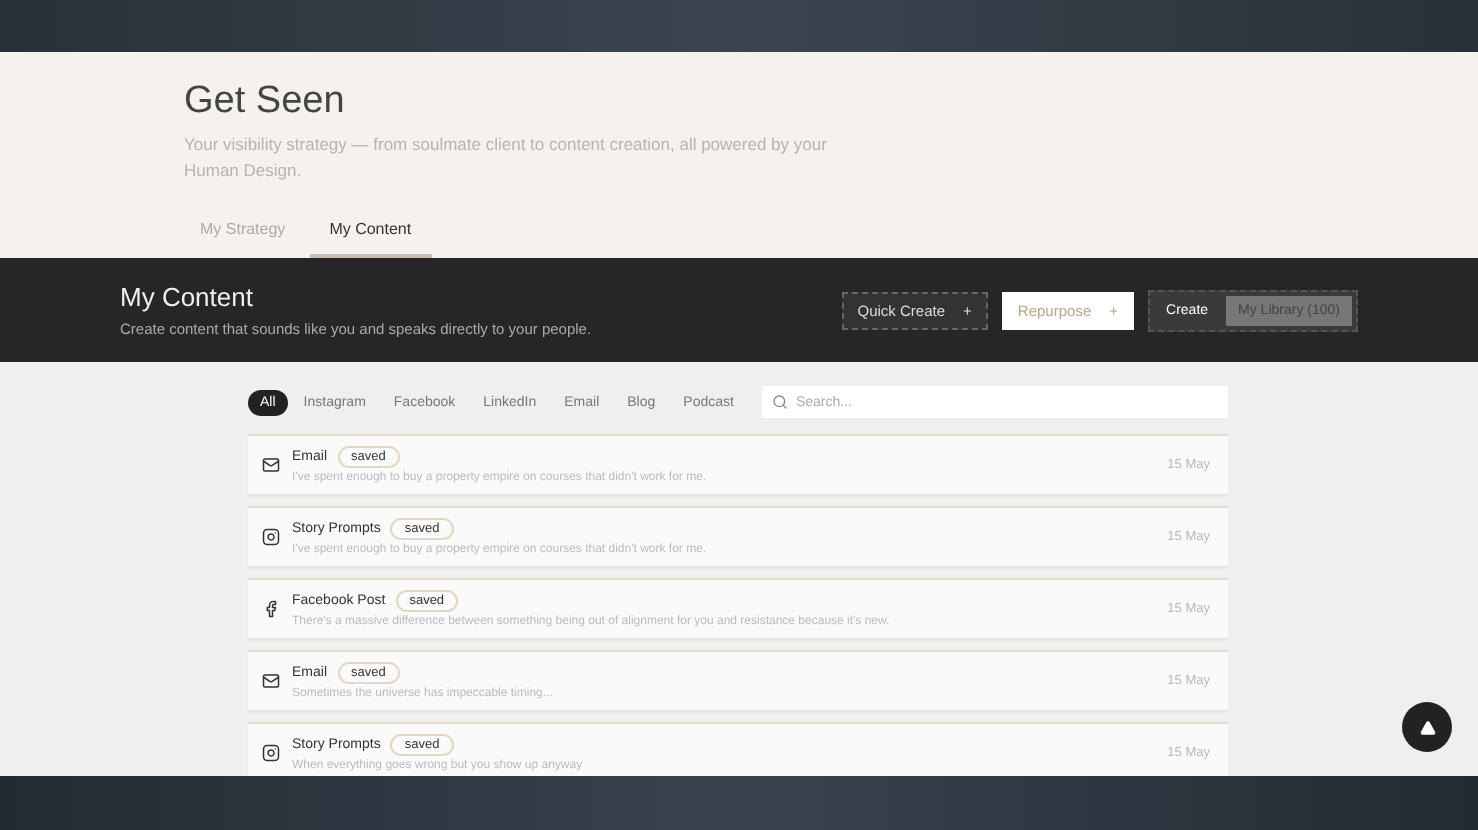  What do you see at coordinates (506, 158) in the screenshot?
I see `page-subtitle: Your visibility strategy — from soulmate client to content creation, all powered by your Human Design.` at bounding box center [506, 158].